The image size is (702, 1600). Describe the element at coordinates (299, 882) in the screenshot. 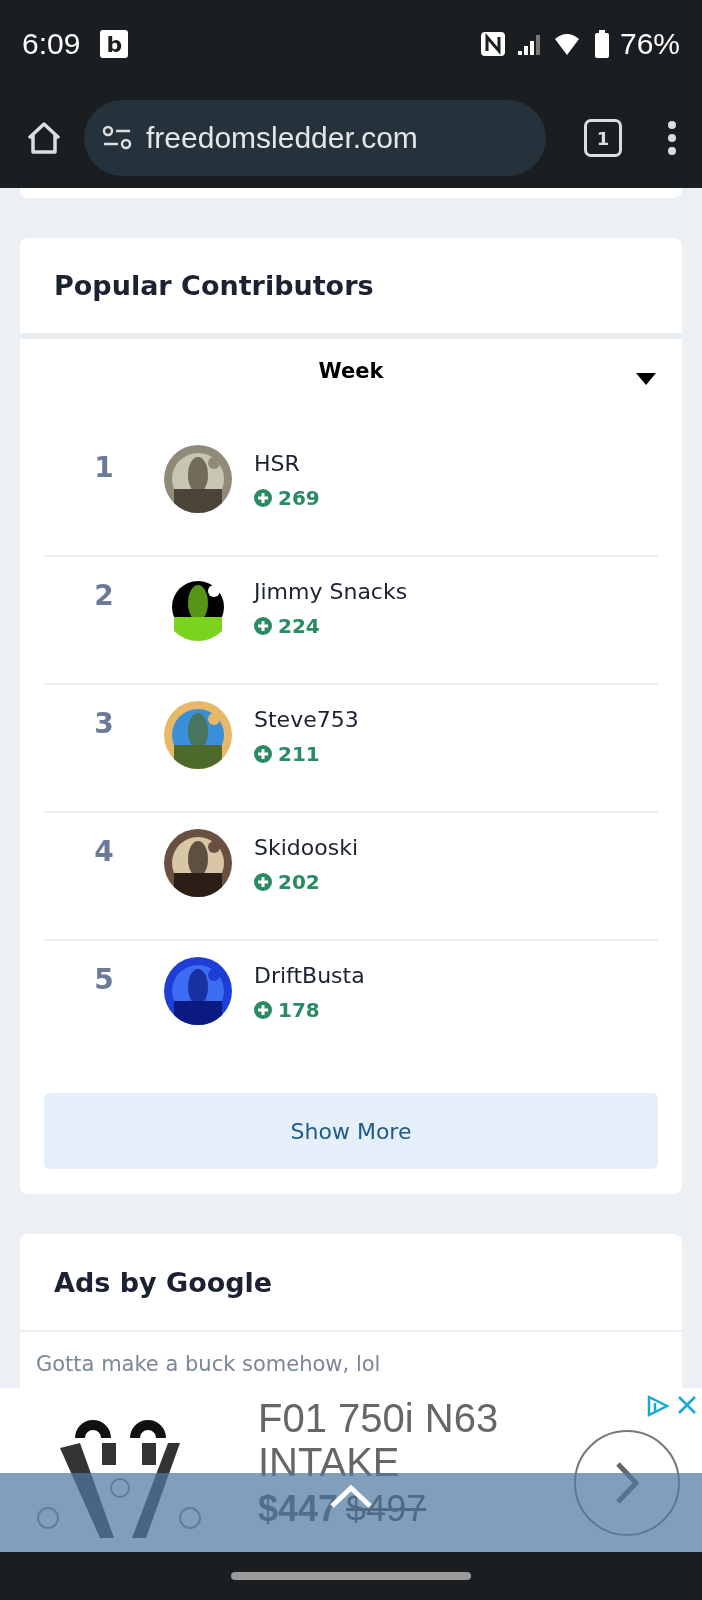

I see `reputation-score: 202` at that location.